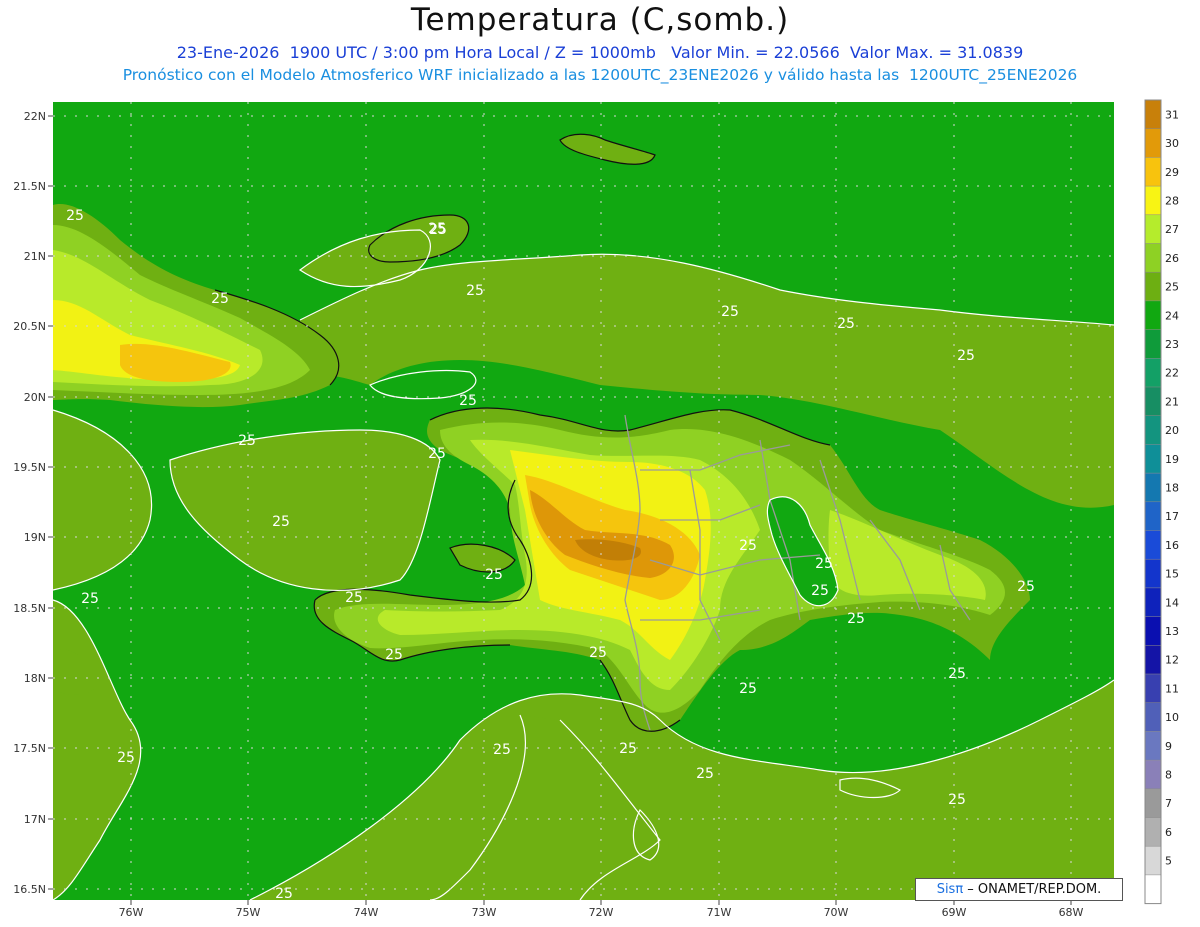 The image size is (1200, 927). I want to click on colorbar-label: 14, so click(1172, 602).